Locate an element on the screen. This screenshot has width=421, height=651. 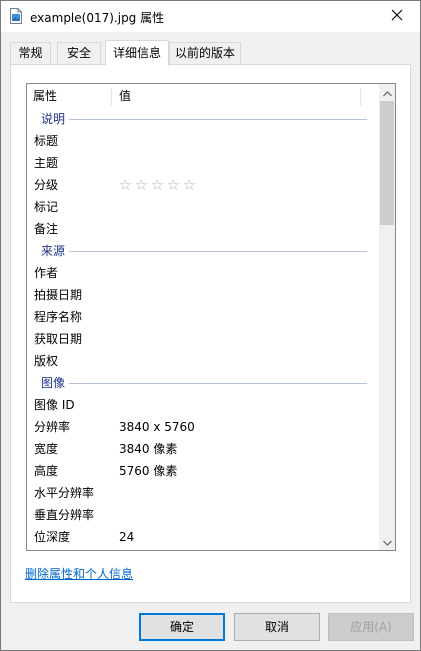
tab-strip: 常规 安全 详细信息 以前的版本 is located at coordinates (210, 53).